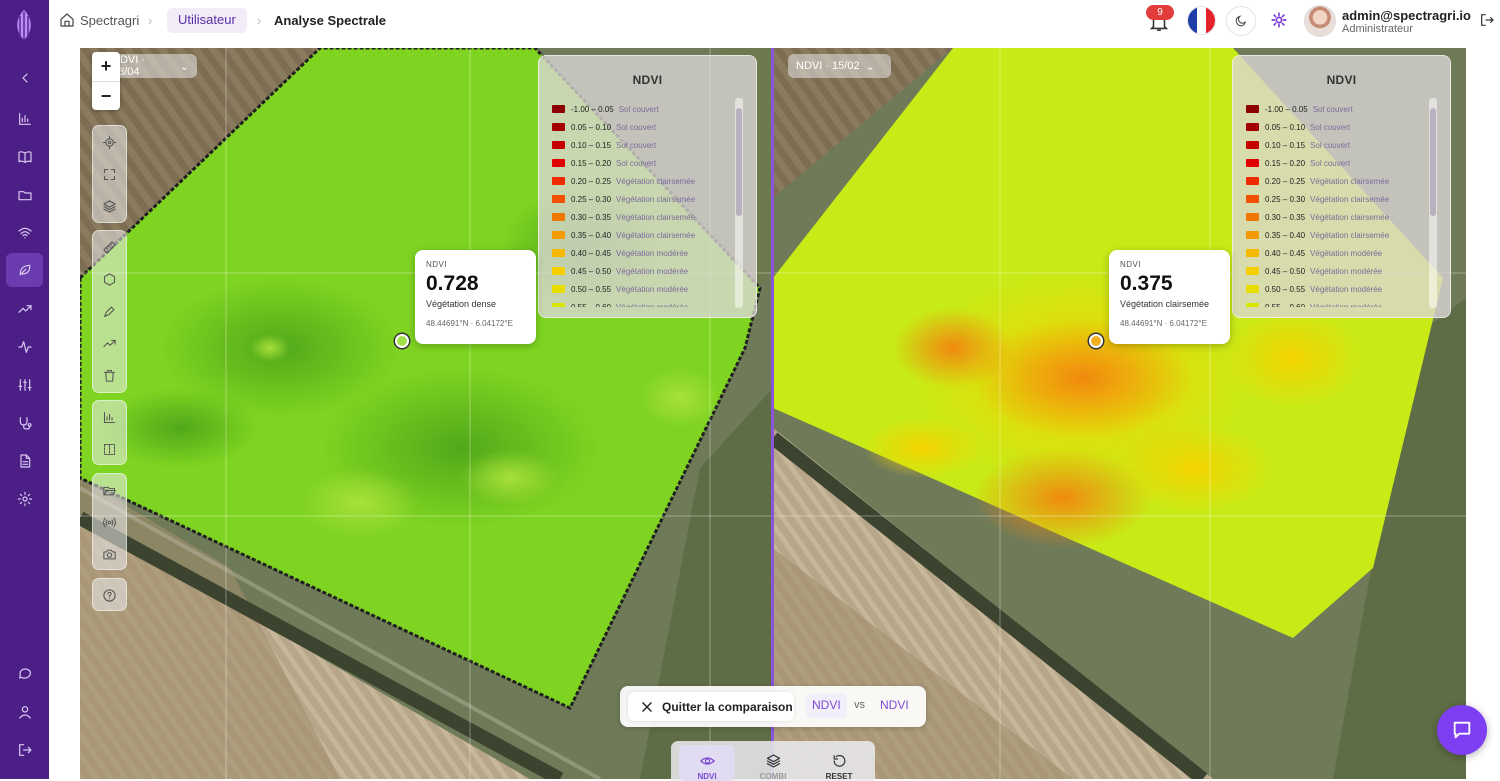 Image resolution: width=1500 pixels, height=781 pixels. Describe the element at coordinates (1160, 12) in the screenshot. I see `notification-badge: 9` at that location.